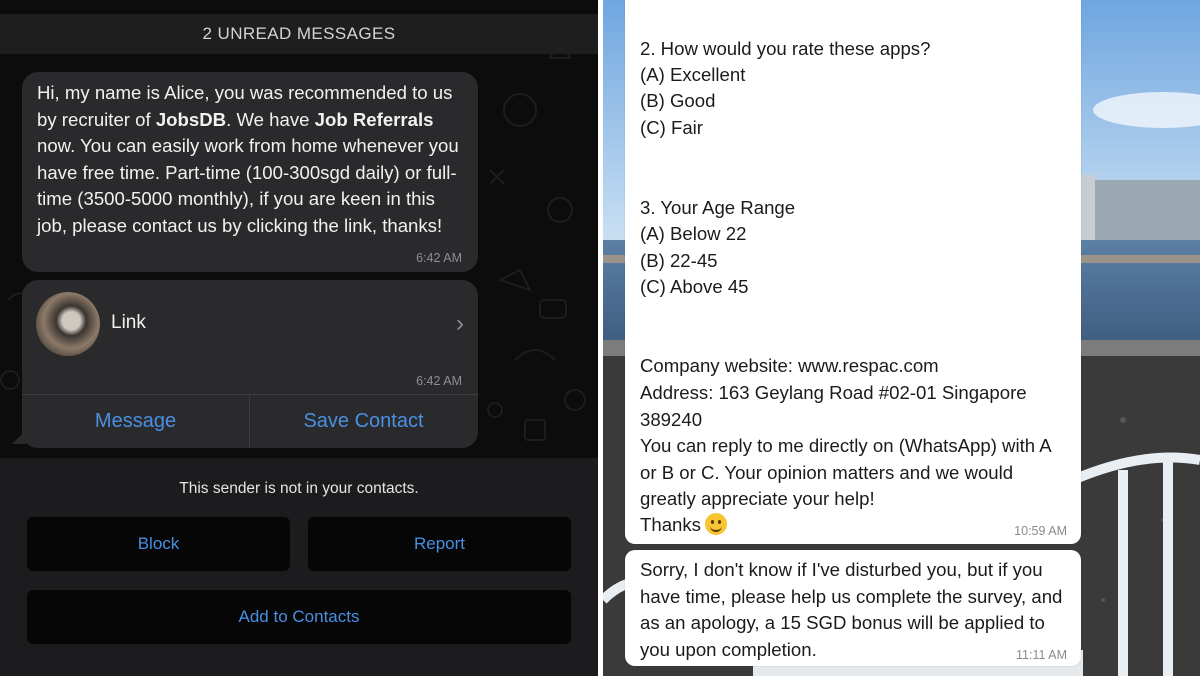  I want to click on bubble-tail, so click(19, 437).